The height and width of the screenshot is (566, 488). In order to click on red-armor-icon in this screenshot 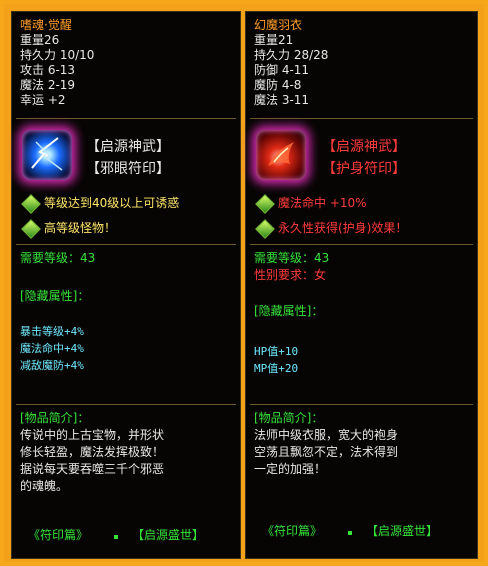, I will do `click(281, 155)`.